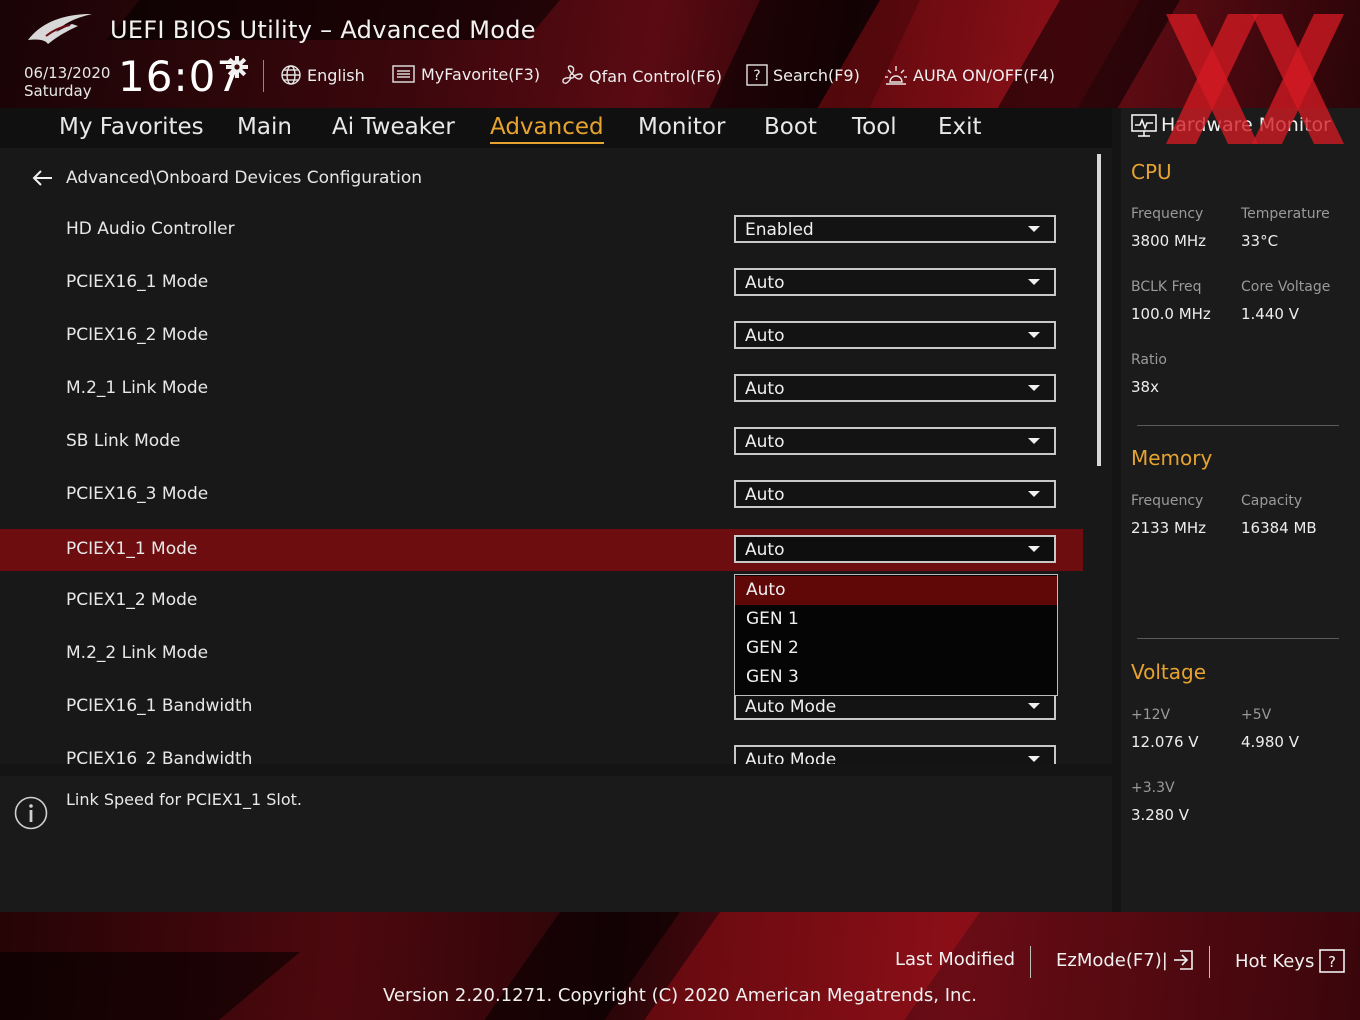  I want to click on setting-row-hd-audio-controller: HD Audio Controller Enabled, so click(541, 230).